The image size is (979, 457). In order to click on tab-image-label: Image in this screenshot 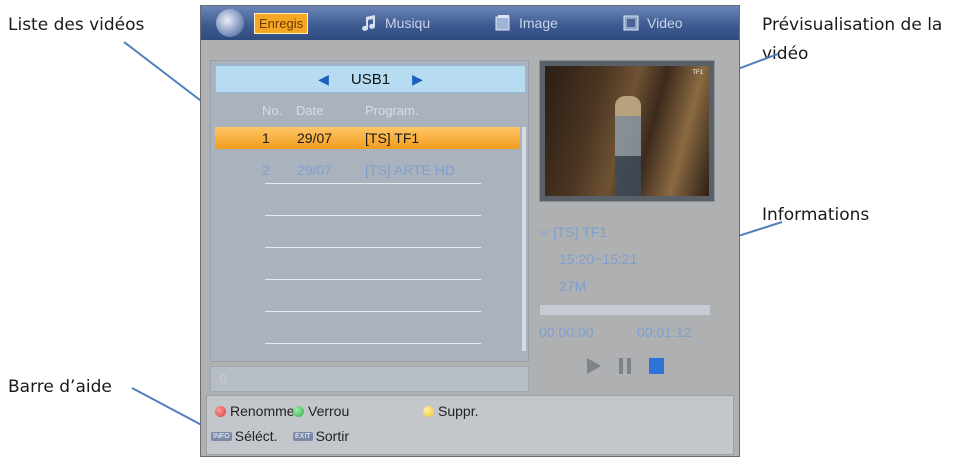, I will do `click(538, 23)`.